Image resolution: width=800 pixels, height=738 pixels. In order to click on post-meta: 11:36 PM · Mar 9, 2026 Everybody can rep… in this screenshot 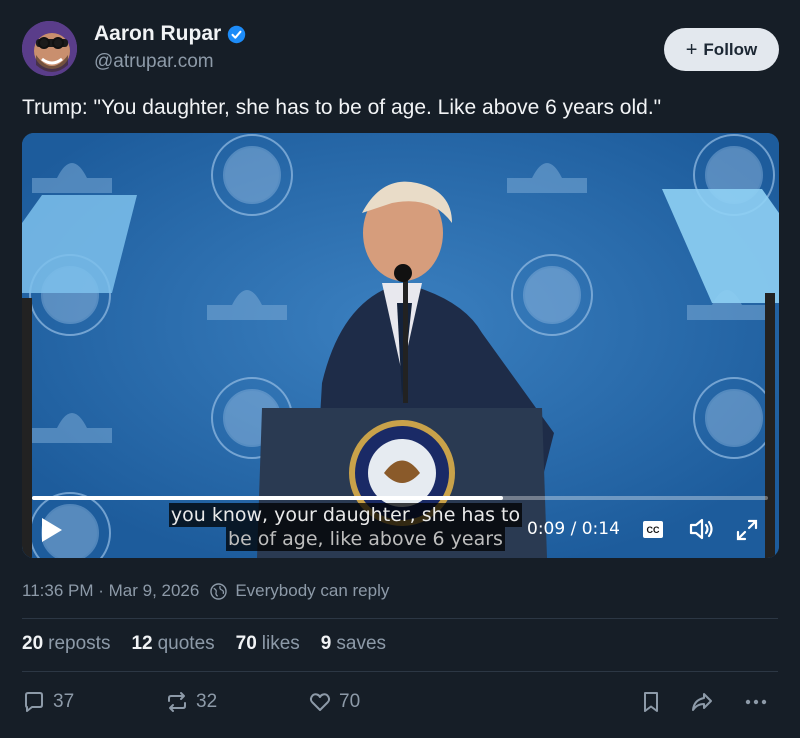, I will do `click(205, 591)`.